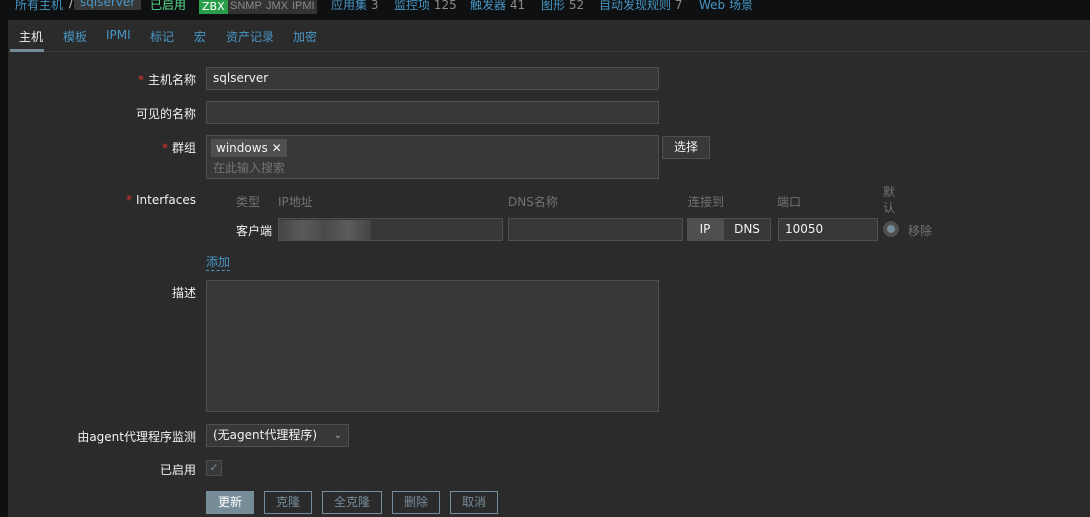 The image size is (1090, 517). Describe the element at coordinates (177, 470) in the screenshot. I see `enabled-label: 已启用` at that location.